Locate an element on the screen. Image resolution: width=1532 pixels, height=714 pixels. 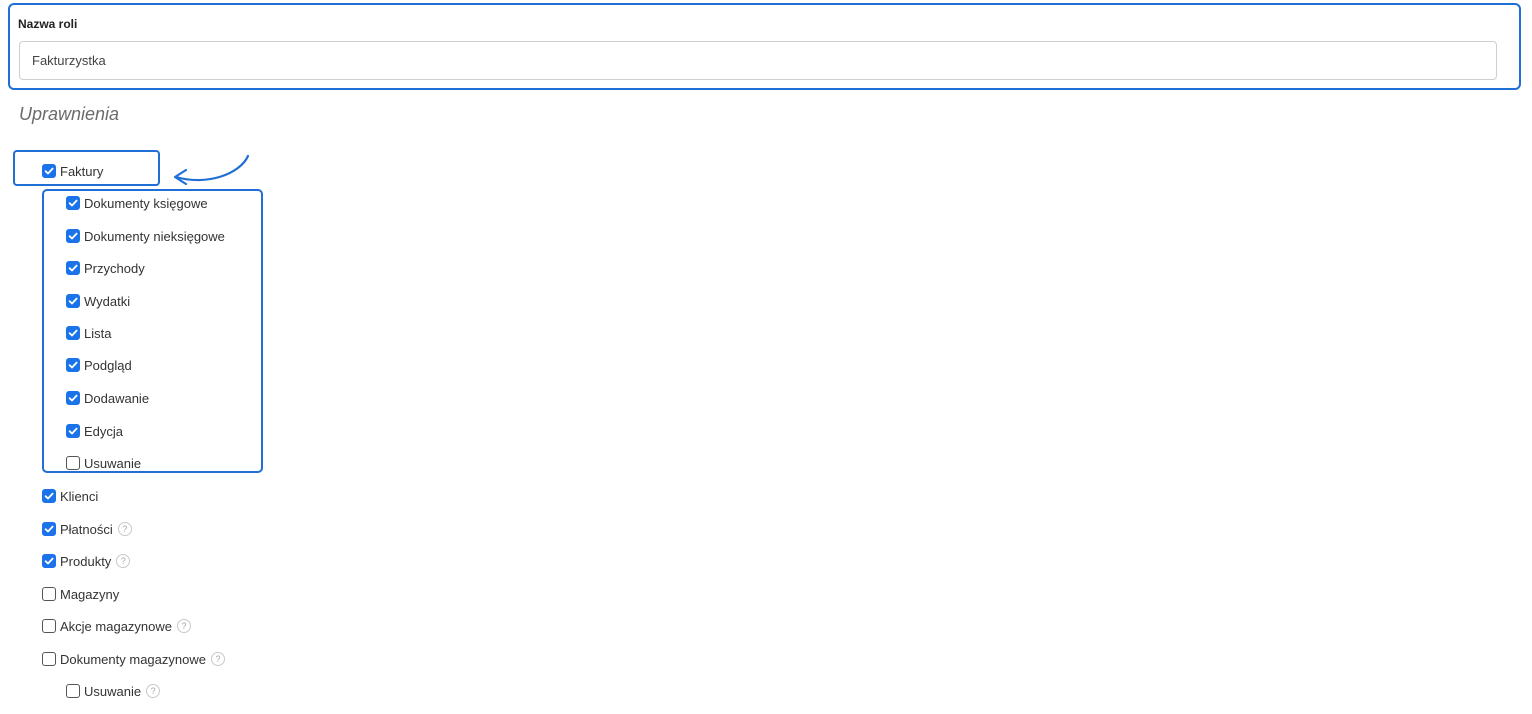
perm-usuwanie: Usuwanie is located at coordinates (103, 463).